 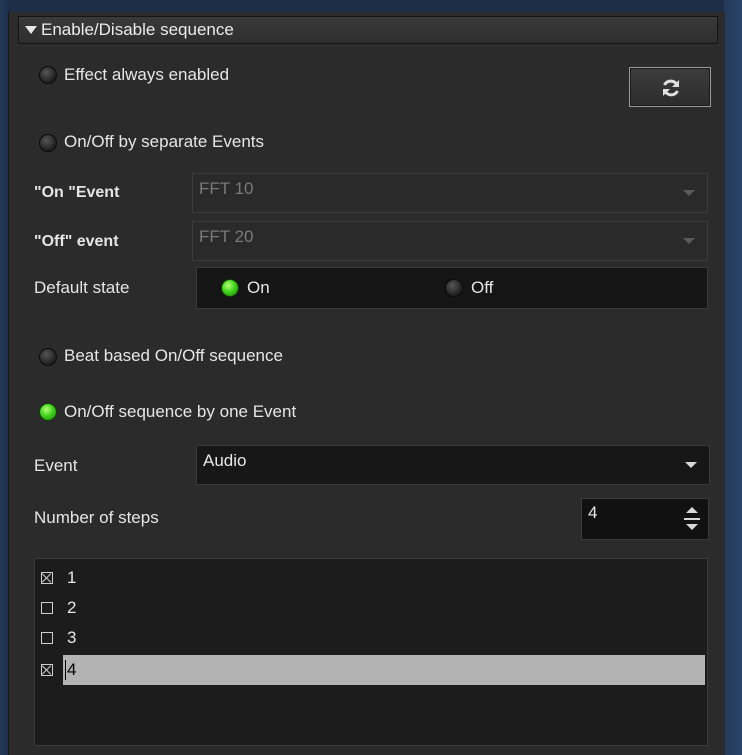 What do you see at coordinates (450, 241) in the screenshot?
I see `off-event-select: FFT 20` at bounding box center [450, 241].